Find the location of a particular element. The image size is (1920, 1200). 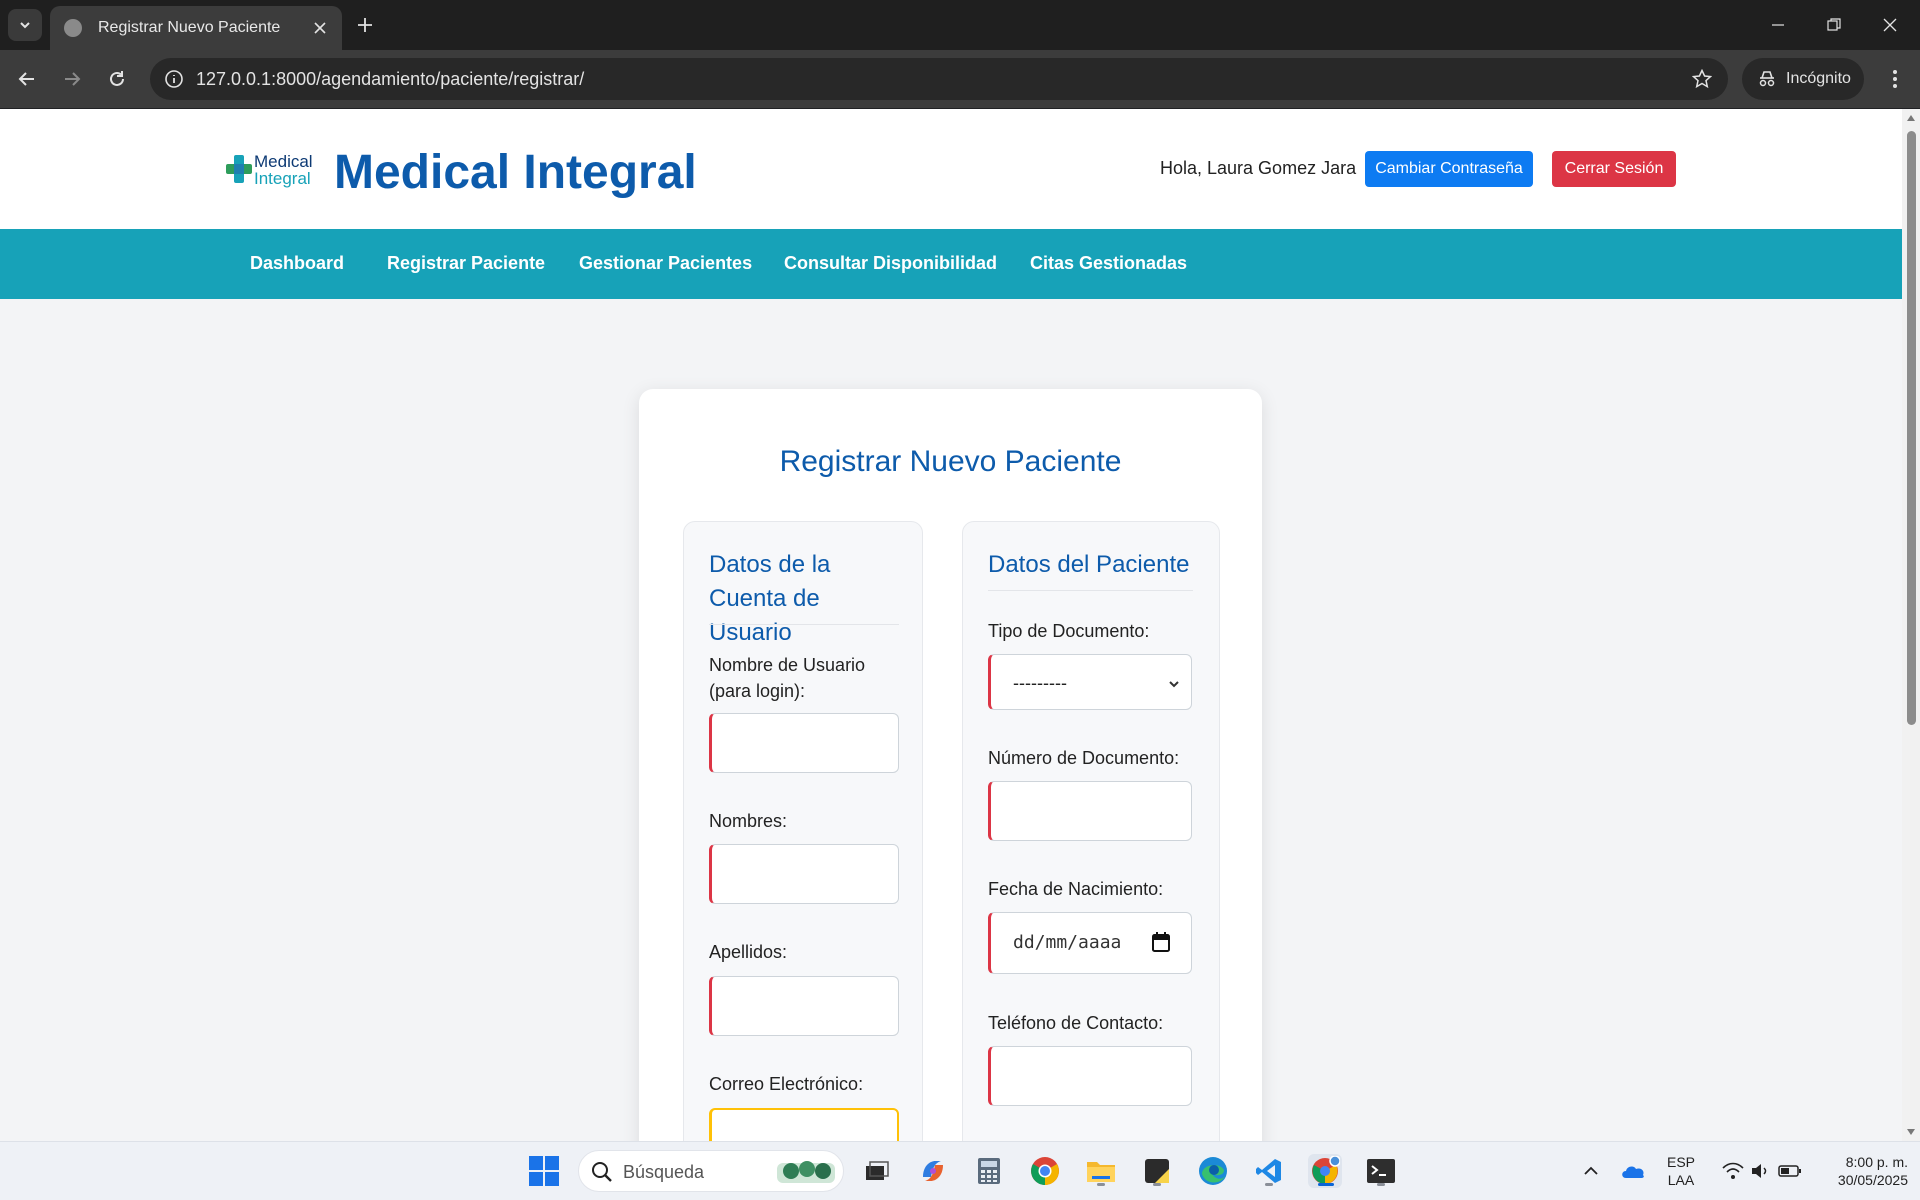

arrow-left-icon is located at coordinates (26, 79).